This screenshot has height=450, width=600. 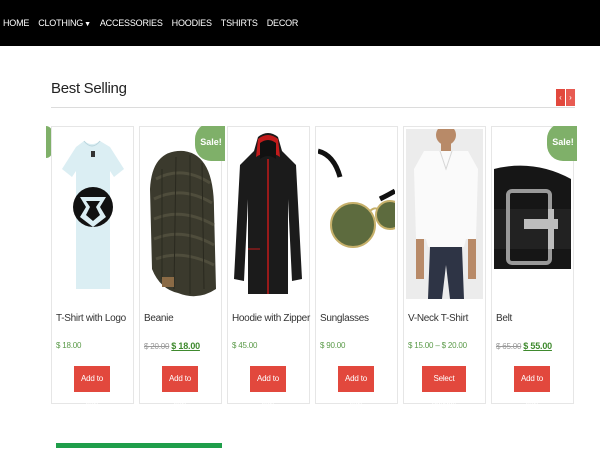 I want to click on nav-item-decor: DECOR, so click(x=283, y=23).